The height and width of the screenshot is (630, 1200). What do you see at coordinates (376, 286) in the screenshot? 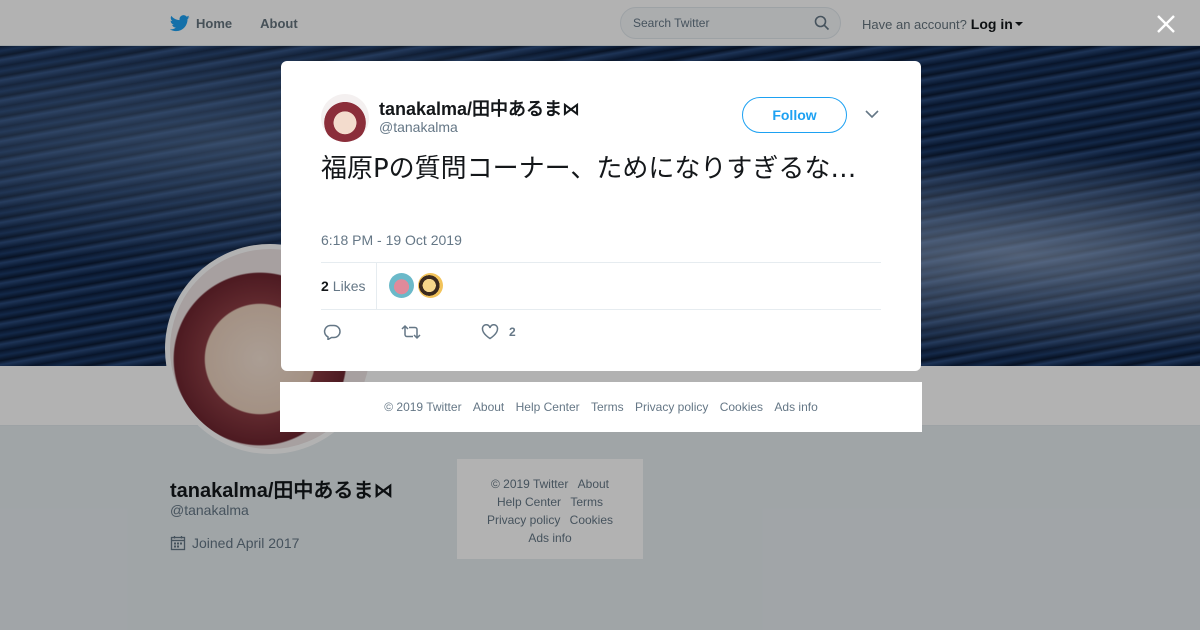
I see `stats-divider` at bounding box center [376, 286].